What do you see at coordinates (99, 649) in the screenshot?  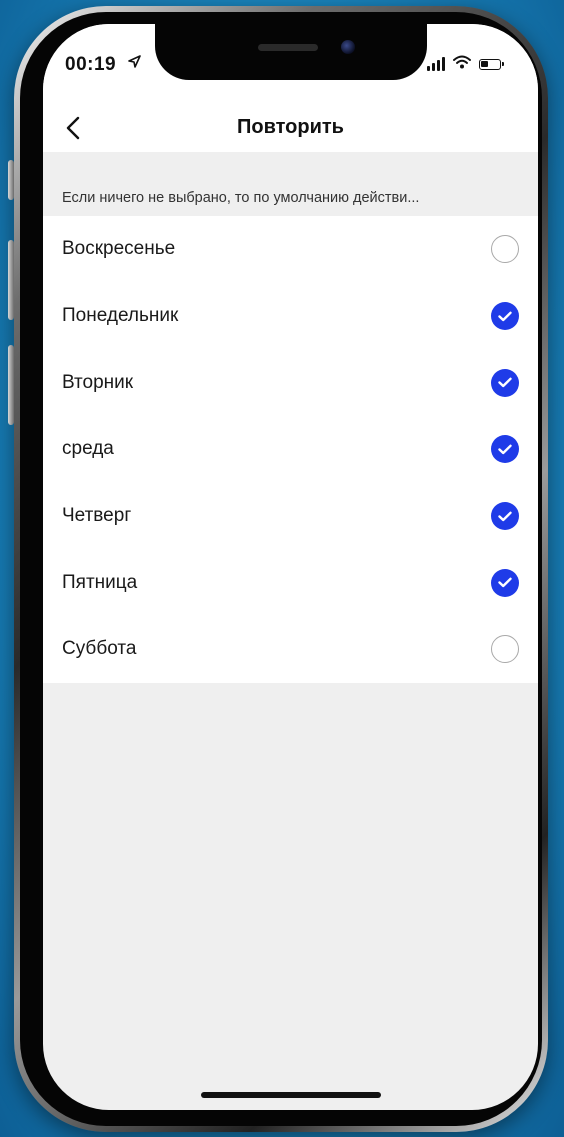 I see `day-label: Суббота` at bounding box center [99, 649].